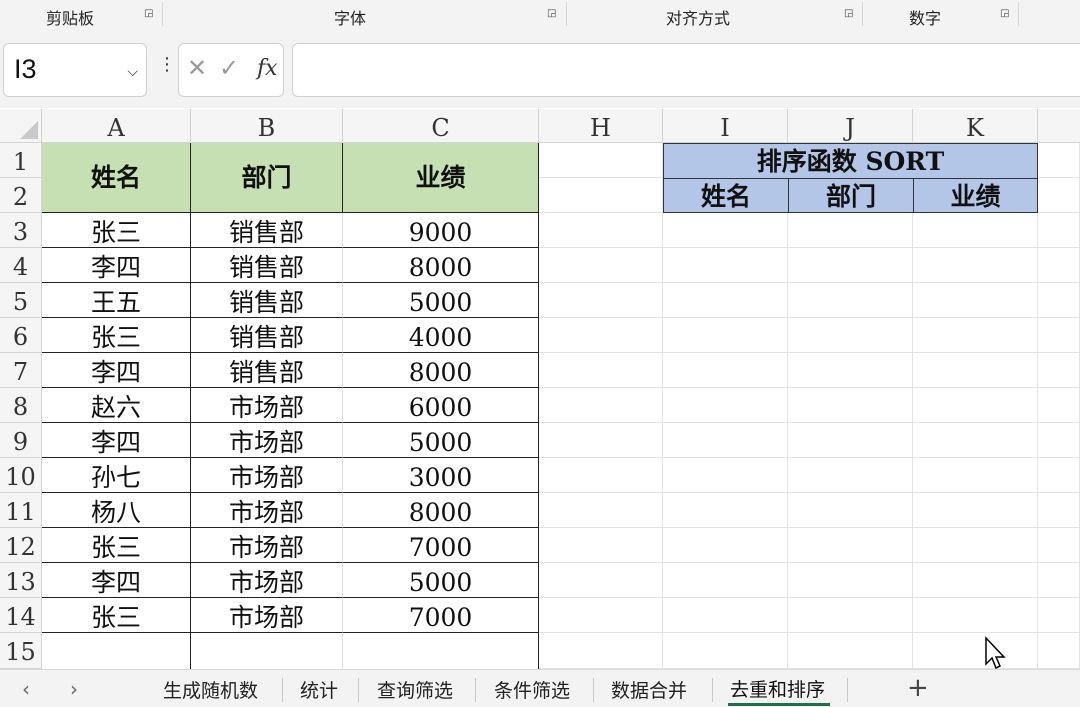 This screenshot has width=1080, height=707. I want to click on add-sheet-icon: +, so click(918, 688).